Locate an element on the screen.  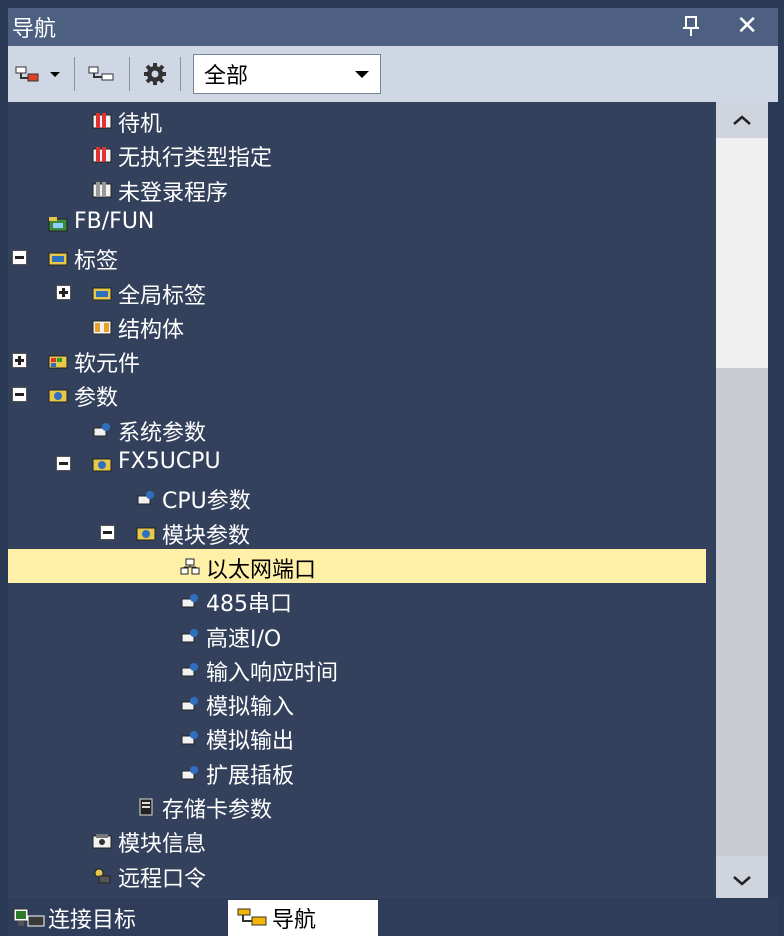
device-folder-icon is located at coordinates (58, 360).